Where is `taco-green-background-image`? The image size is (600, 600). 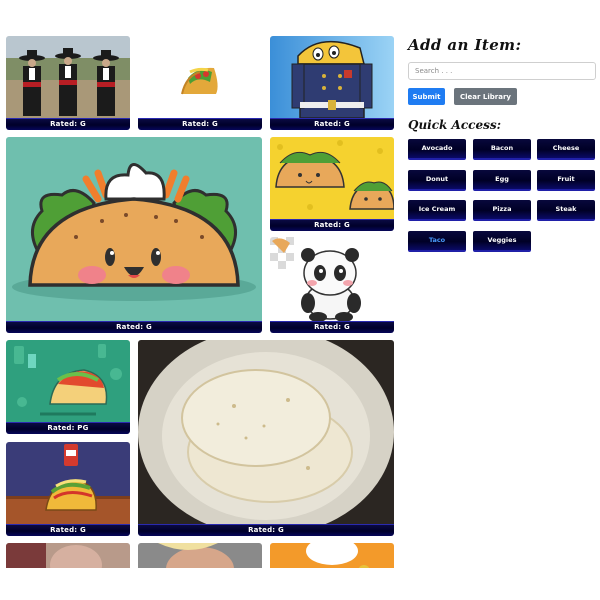
taco-green-background-image is located at coordinates (68, 381).